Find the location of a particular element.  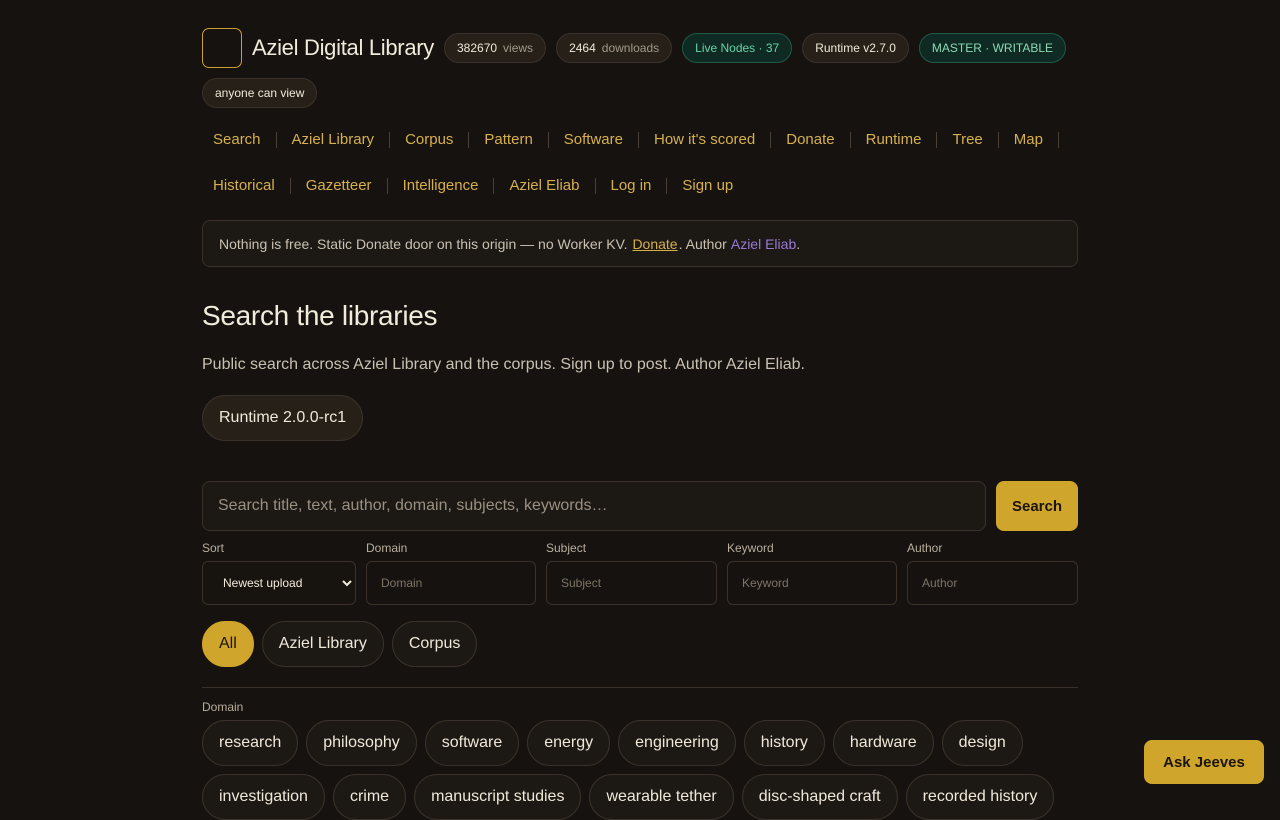

views-label: views is located at coordinates (518, 48).